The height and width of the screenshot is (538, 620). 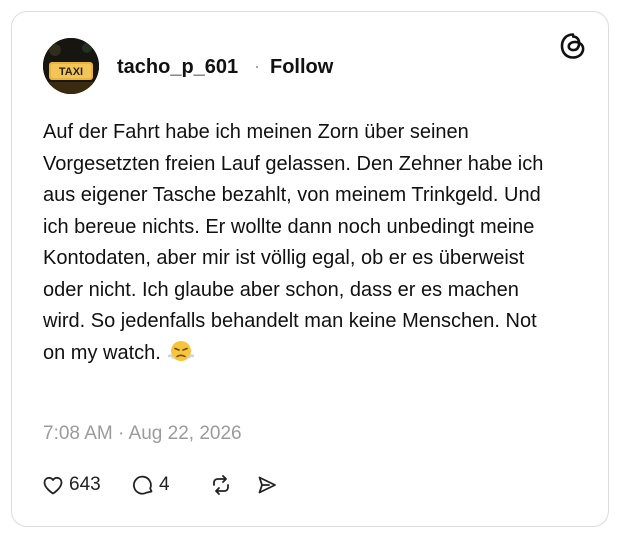 What do you see at coordinates (181, 350) in the screenshot?
I see `face-with-steam-from-nose-icon` at bounding box center [181, 350].